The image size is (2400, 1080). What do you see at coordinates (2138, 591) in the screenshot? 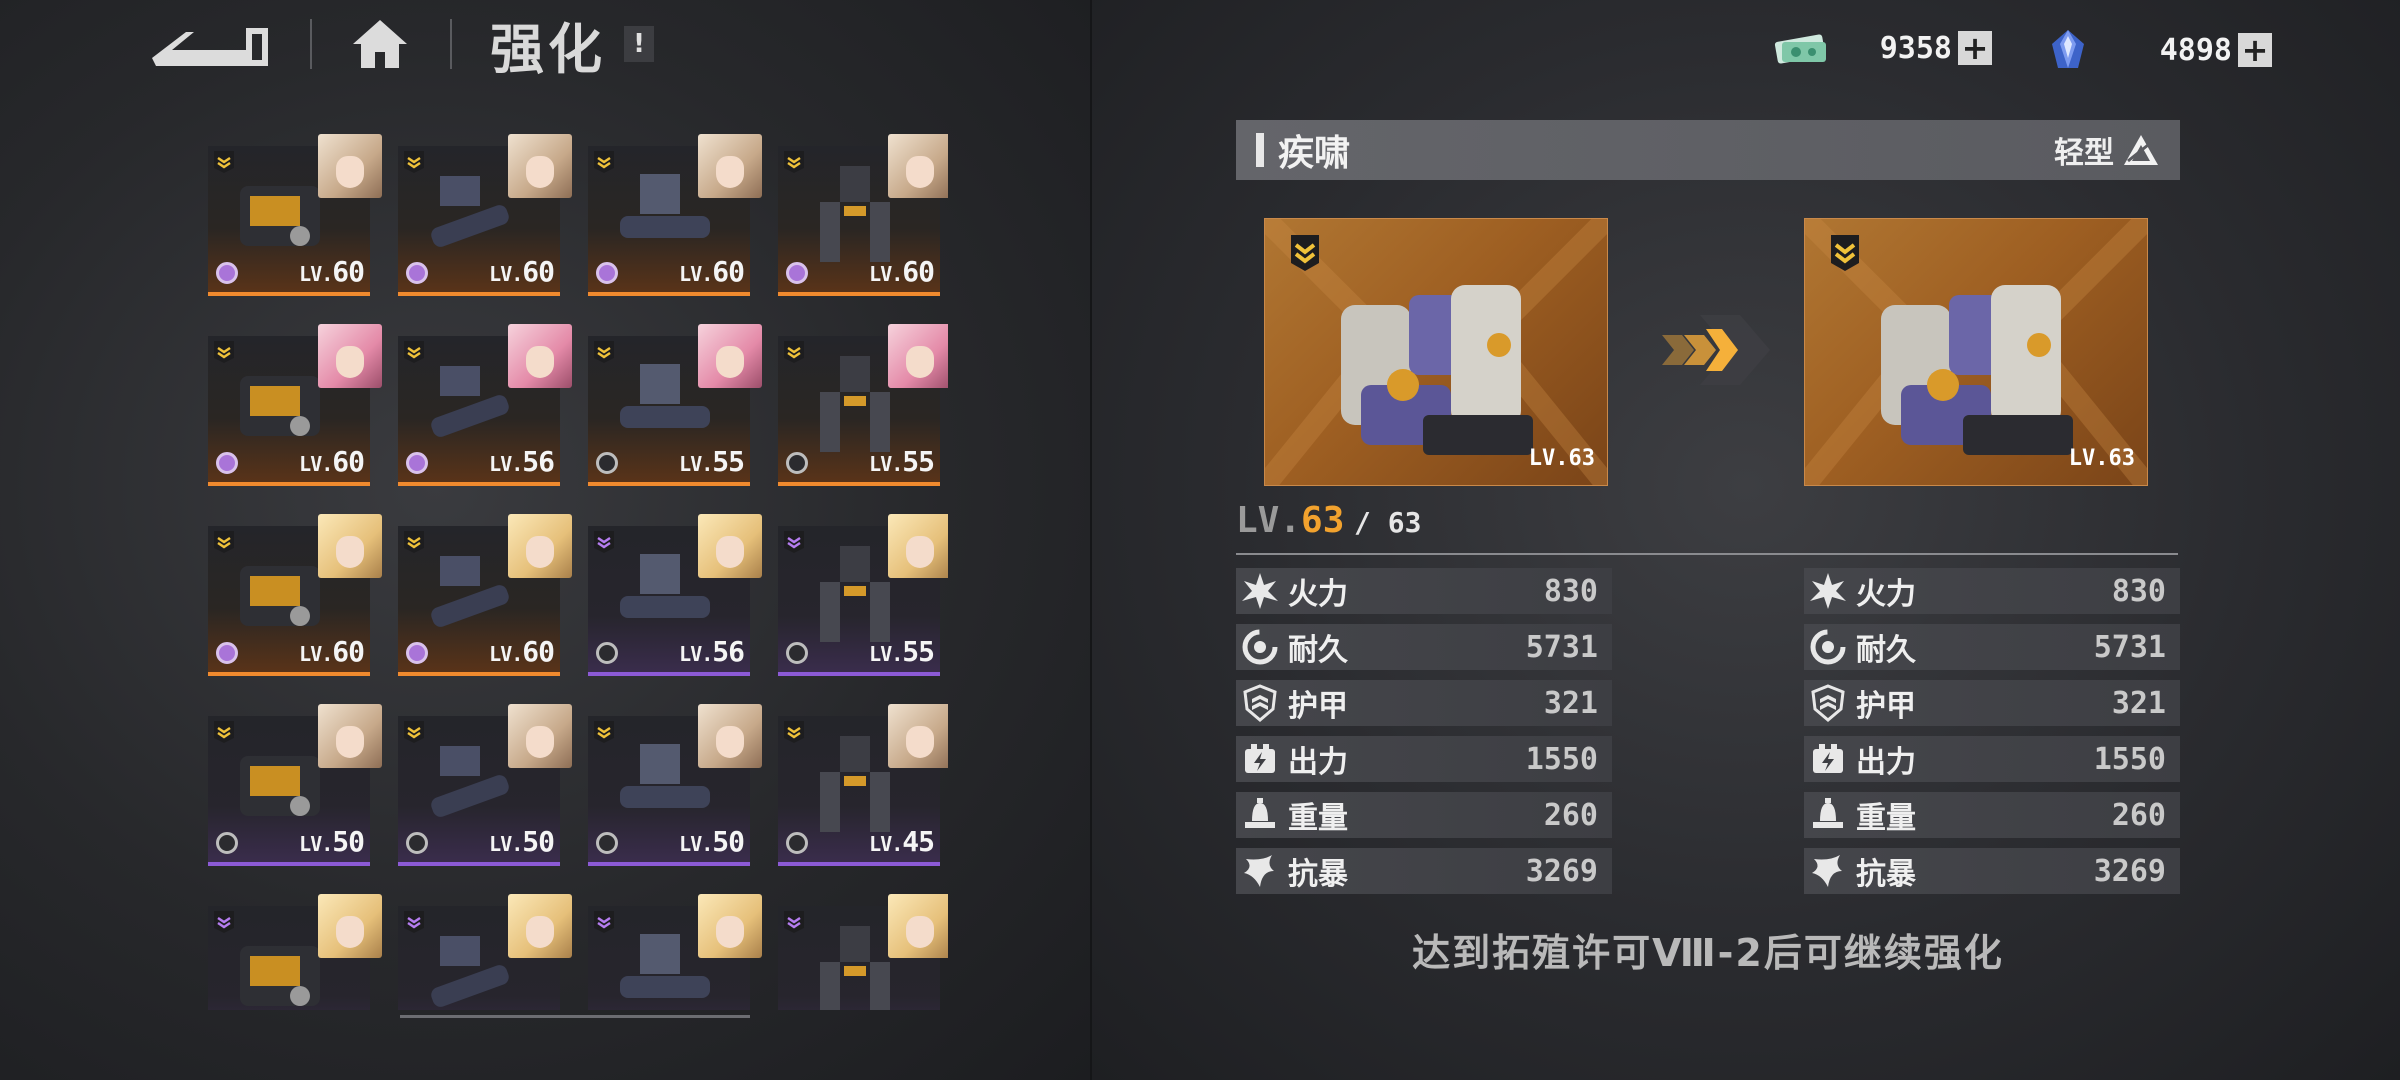
I see `stat-value: 830` at bounding box center [2138, 591].